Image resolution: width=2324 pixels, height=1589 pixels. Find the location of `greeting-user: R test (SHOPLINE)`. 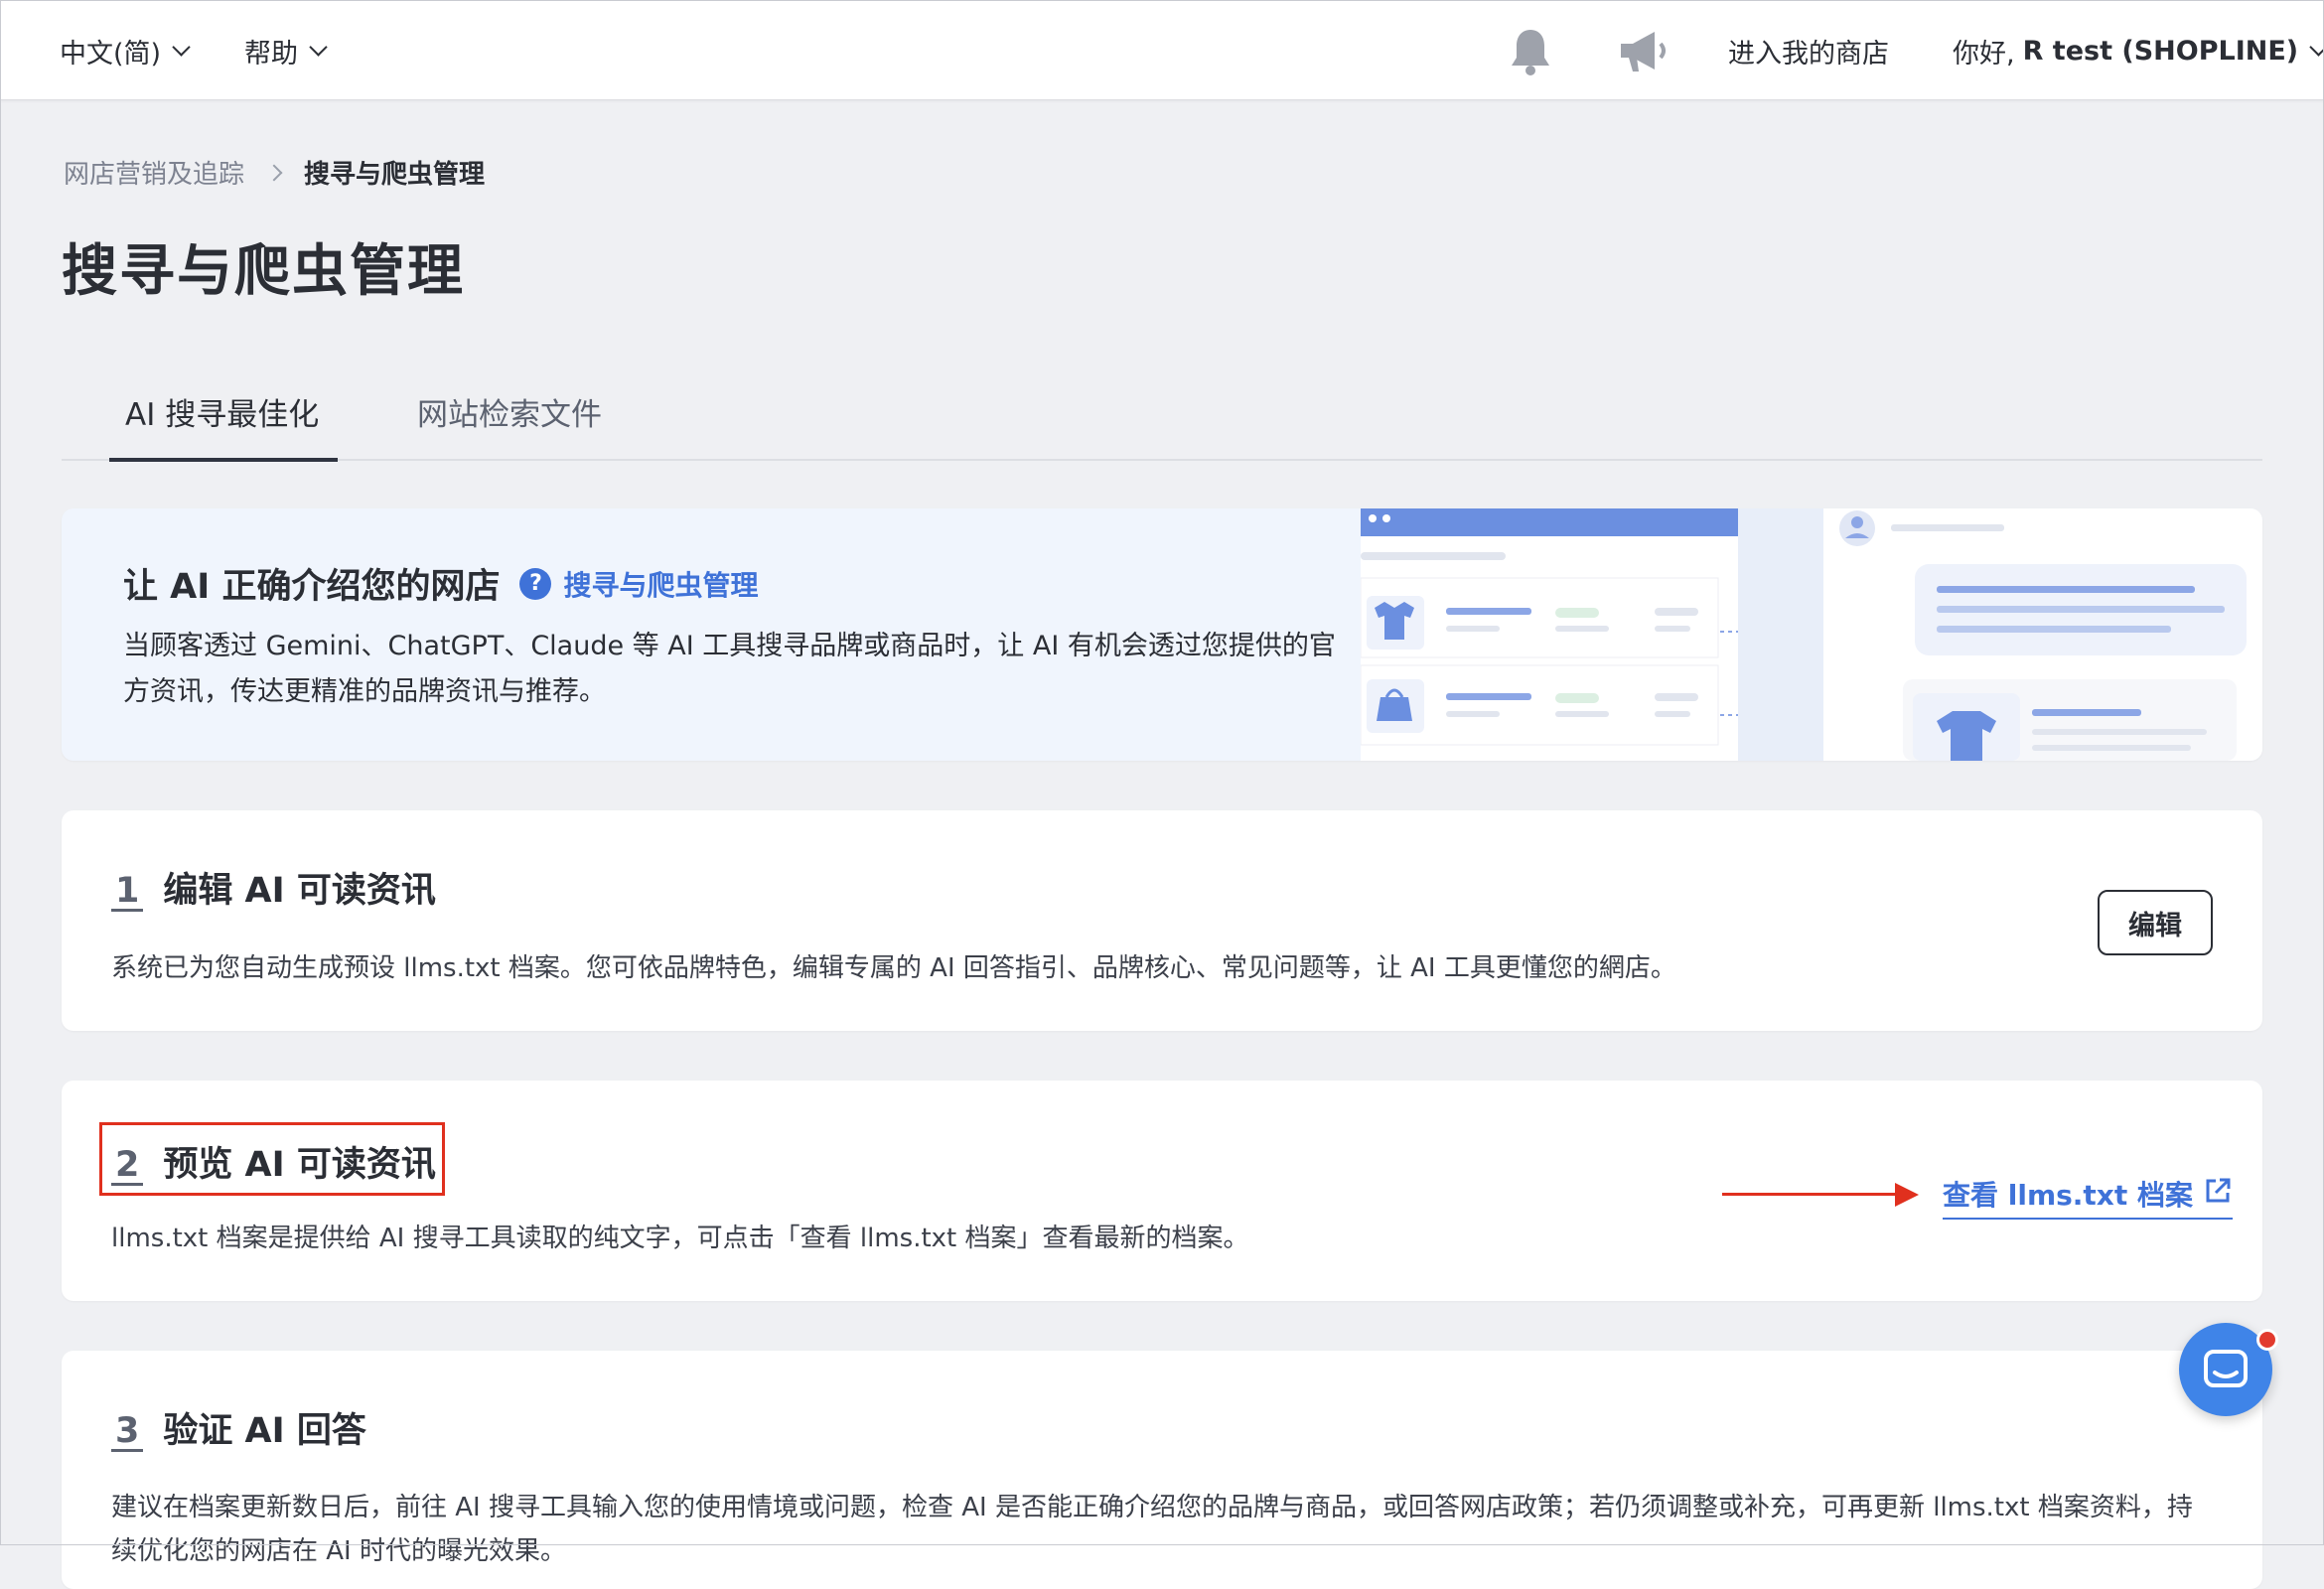

greeting-user: R test (SHOPLINE) is located at coordinates (2160, 51).